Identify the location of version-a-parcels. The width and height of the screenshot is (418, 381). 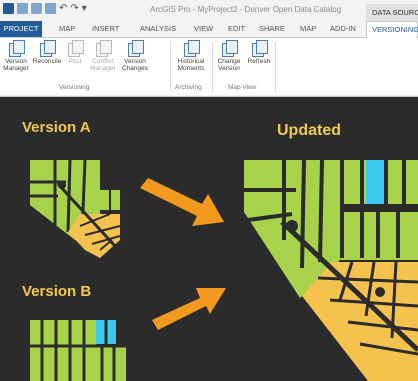
(75, 208).